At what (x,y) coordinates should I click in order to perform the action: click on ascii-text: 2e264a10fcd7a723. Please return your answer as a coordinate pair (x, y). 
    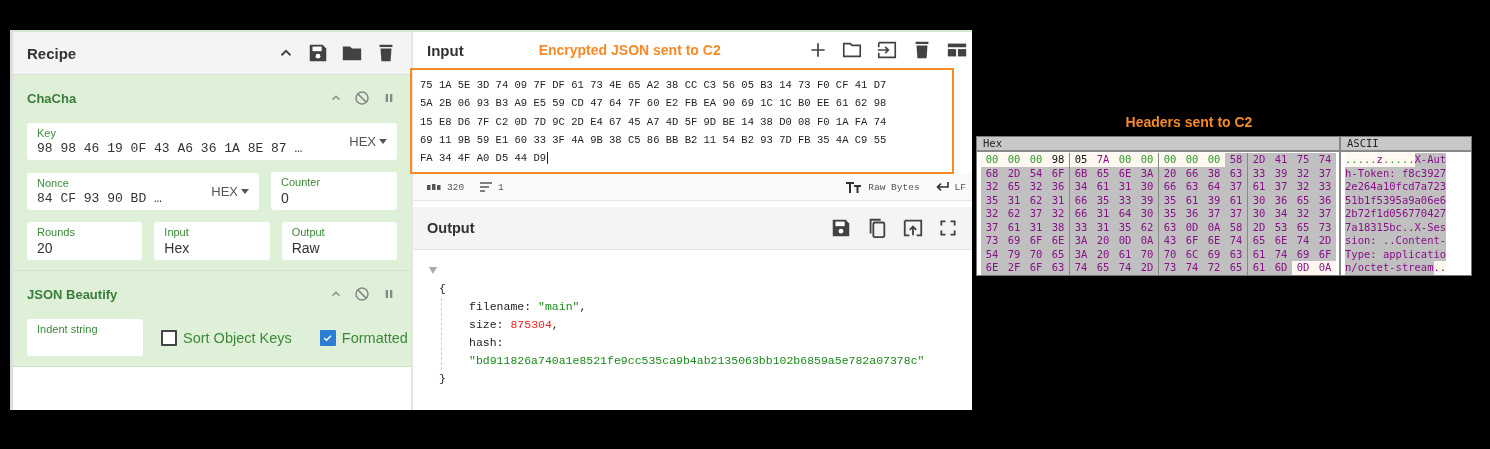
    Looking at the image, I should click on (1396, 187).